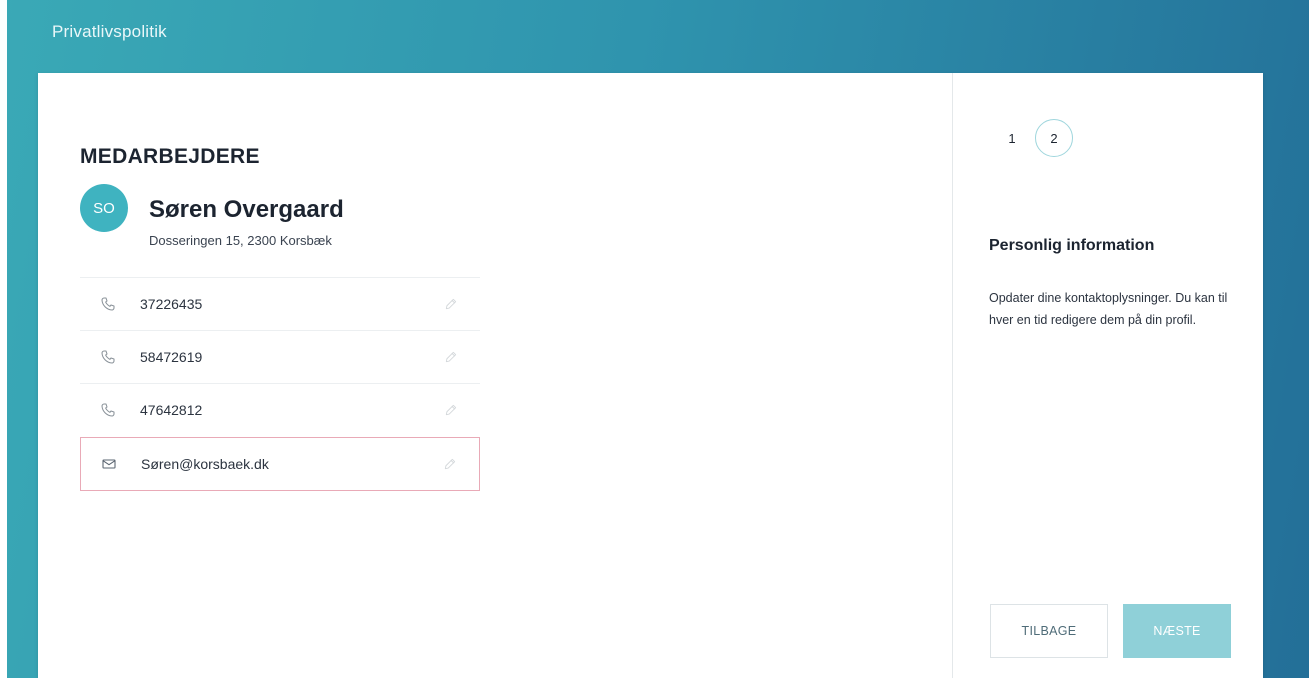  I want to click on section-heading: MEDARBEJDERE, so click(170, 156).